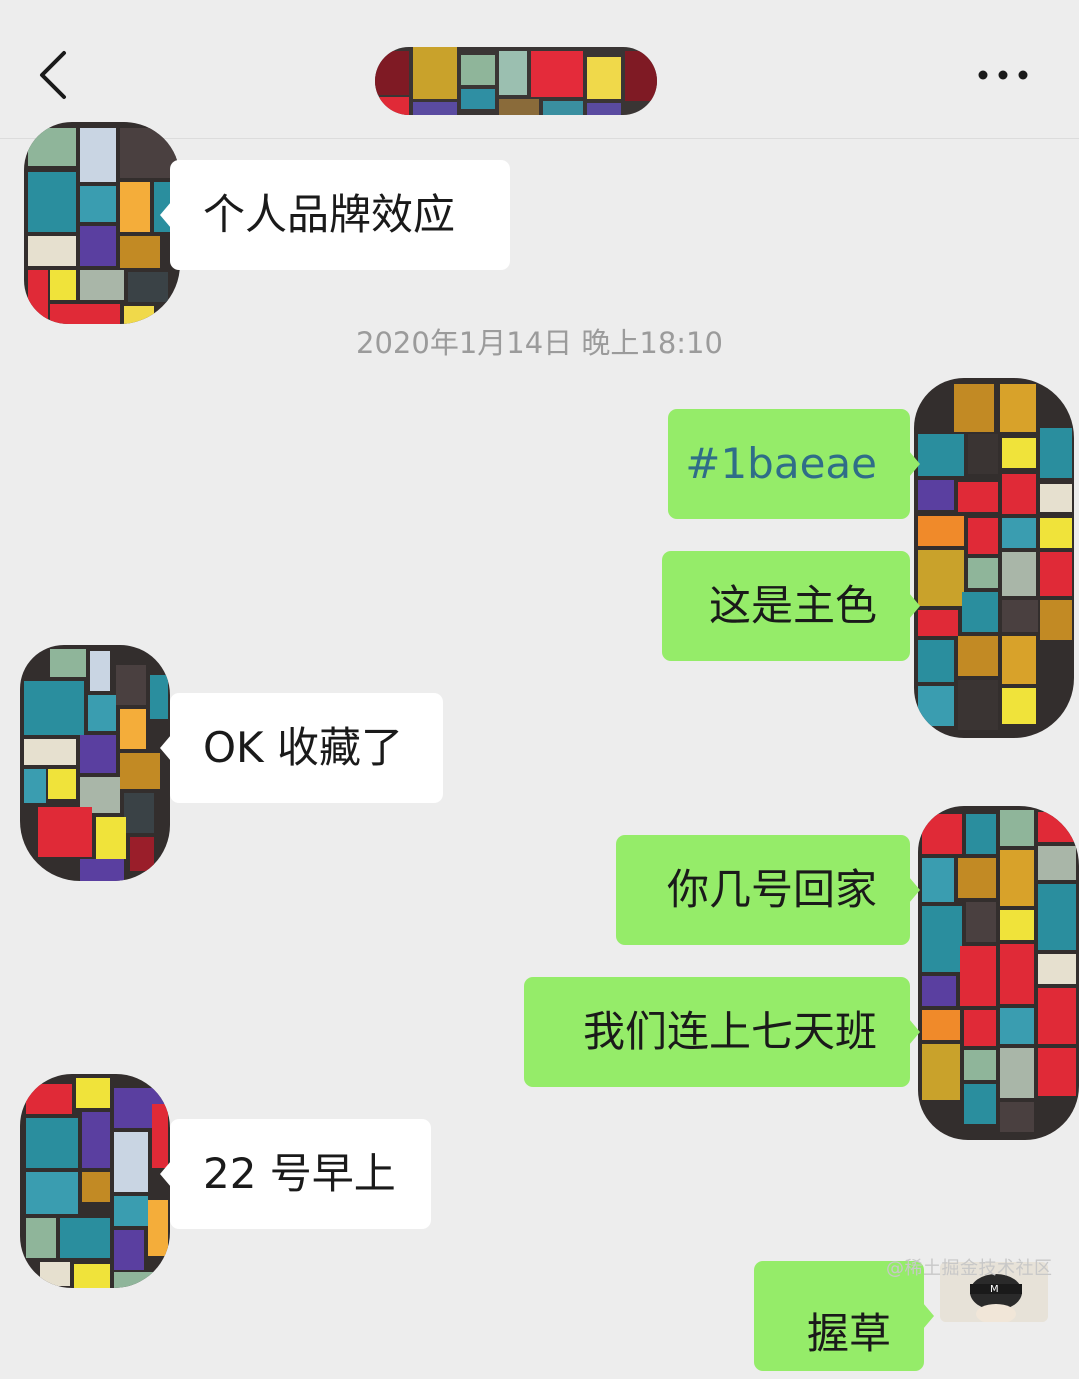  I want to click on message-bubble-outgoing: 我们连上七天班, so click(722, 1032).